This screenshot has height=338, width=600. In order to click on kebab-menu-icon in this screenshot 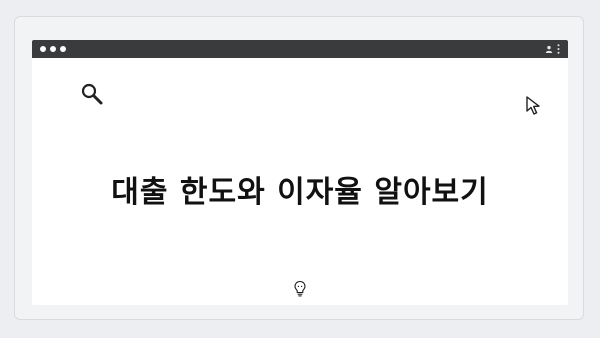, I will do `click(558, 49)`.